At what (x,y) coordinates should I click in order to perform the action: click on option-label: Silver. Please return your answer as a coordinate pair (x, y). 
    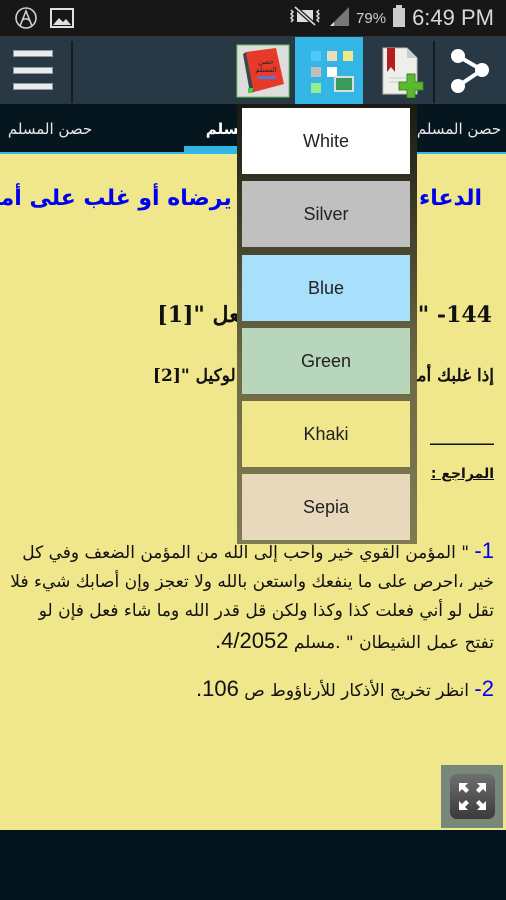
    Looking at the image, I should click on (326, 213).